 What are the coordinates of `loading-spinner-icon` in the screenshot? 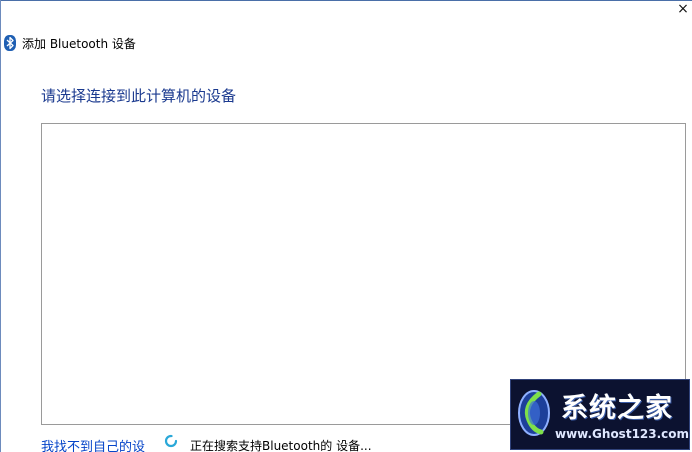 It's located at (171, 441).